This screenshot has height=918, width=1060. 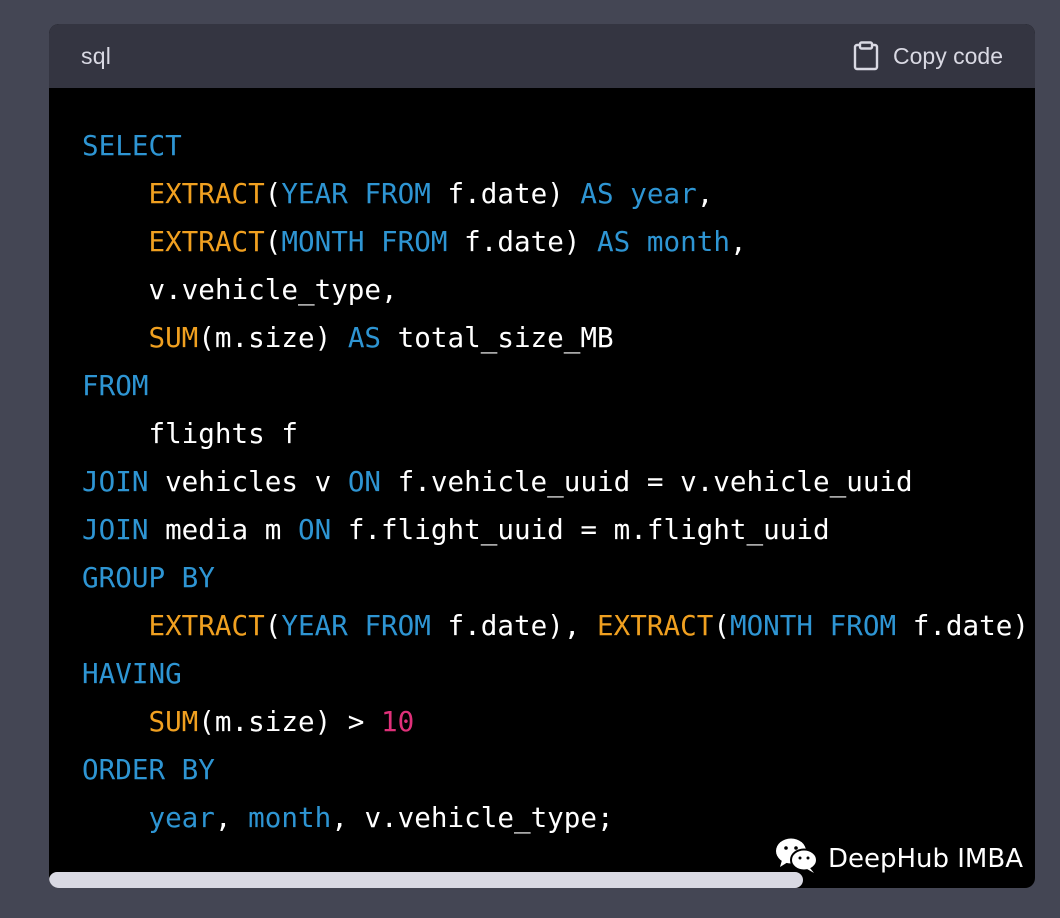 I want to click on code-token: SELECT, so click(x=132, y=145).